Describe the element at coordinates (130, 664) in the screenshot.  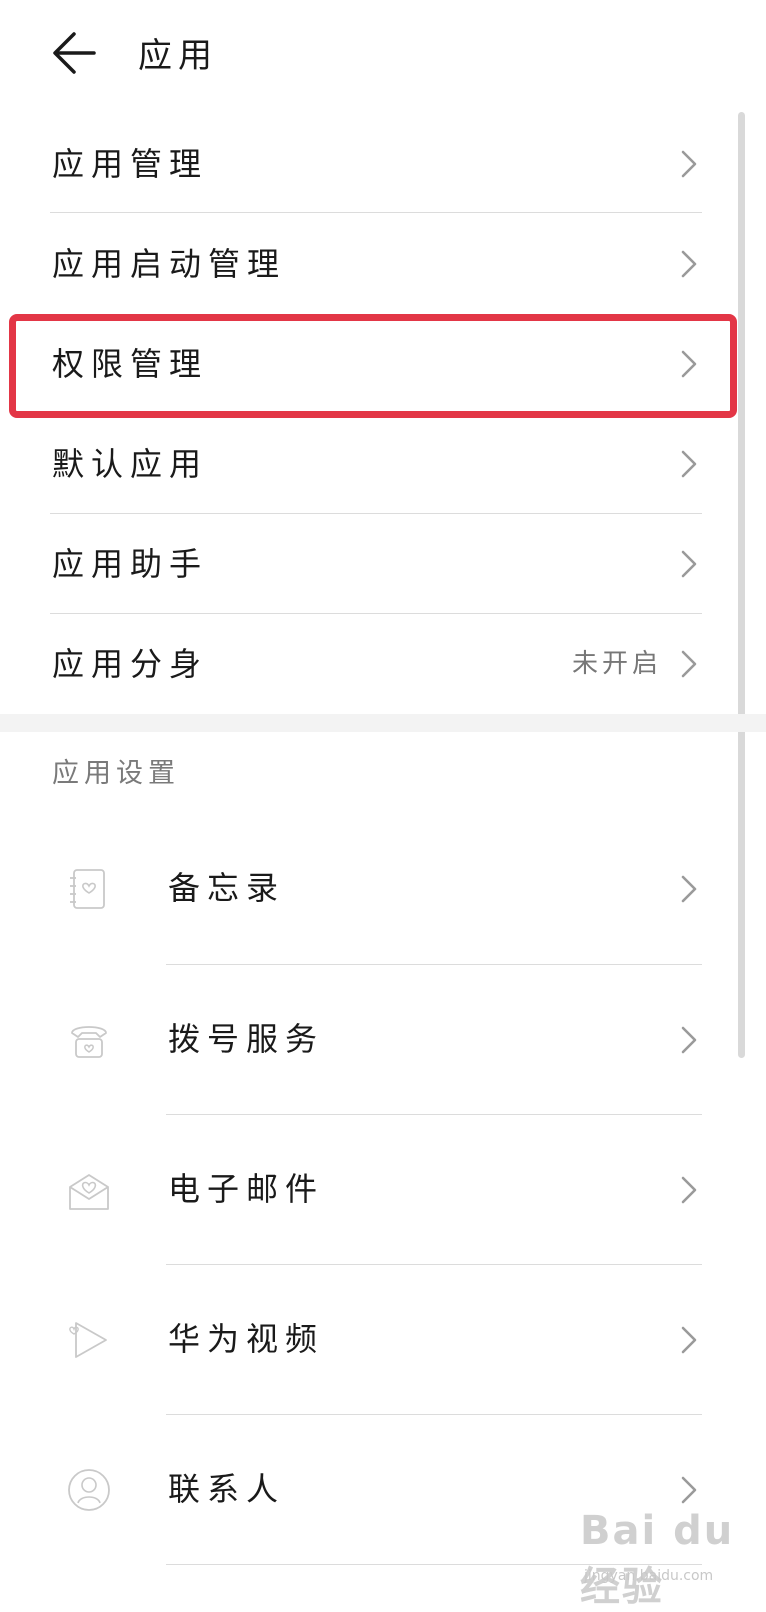
I see `menu-item-label: 应用分身` at that location.